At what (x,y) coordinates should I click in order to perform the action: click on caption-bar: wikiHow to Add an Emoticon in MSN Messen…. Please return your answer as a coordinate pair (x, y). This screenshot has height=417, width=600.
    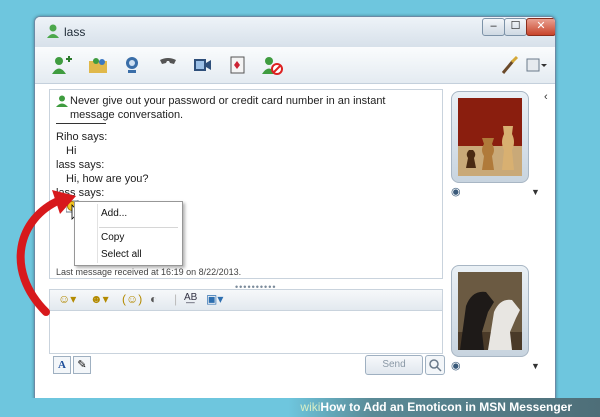
    Looking at the image, I should click on (300, 407).